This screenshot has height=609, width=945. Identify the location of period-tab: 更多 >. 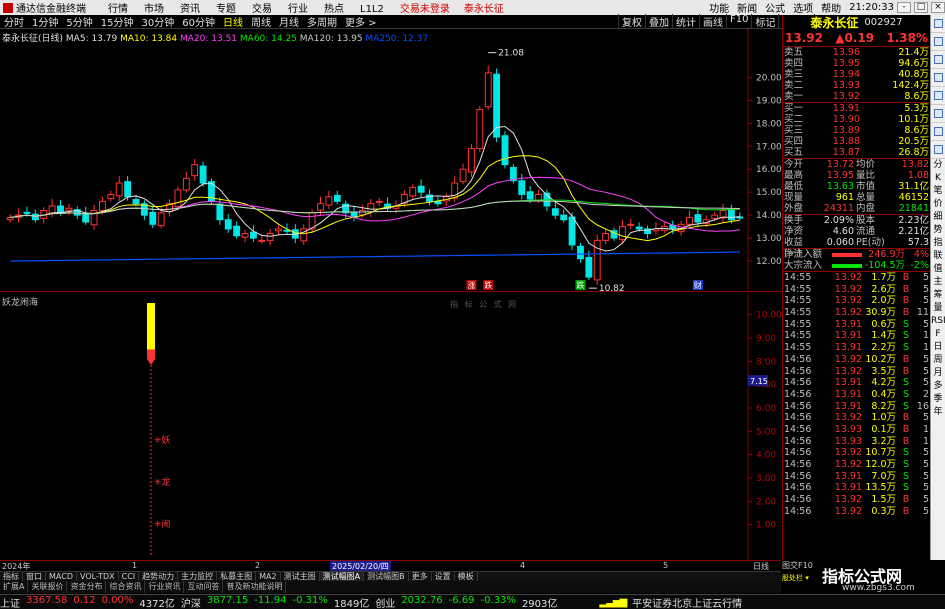
(361, 21).